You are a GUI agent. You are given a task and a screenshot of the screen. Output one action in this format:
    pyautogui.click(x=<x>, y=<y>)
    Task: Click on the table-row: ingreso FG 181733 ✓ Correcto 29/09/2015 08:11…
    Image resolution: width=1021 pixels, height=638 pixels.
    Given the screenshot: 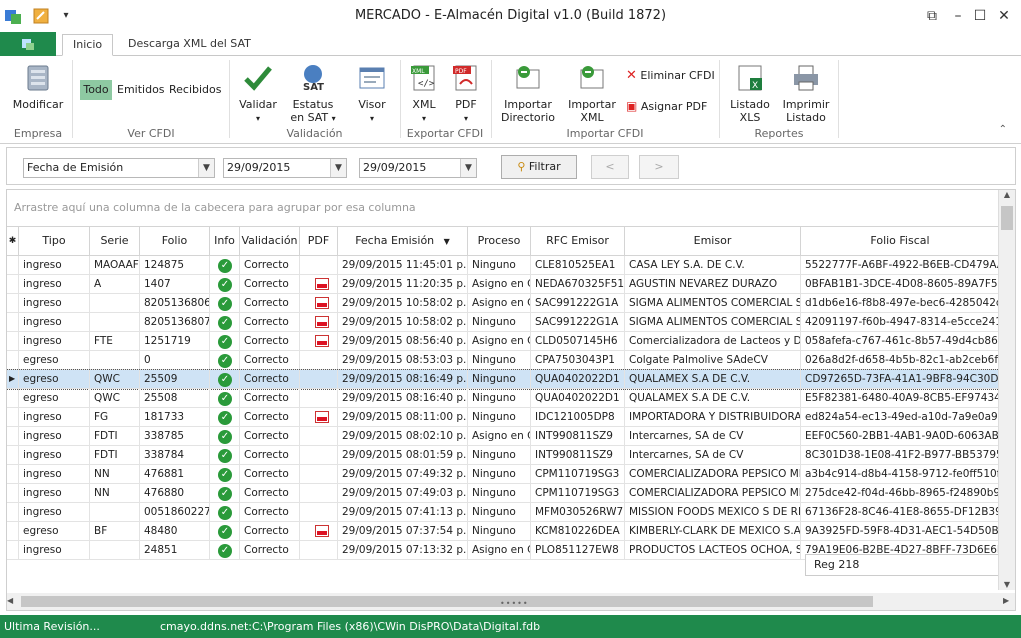 What is the action you would take?
    pyautogui.click(x=503, y=417)
    